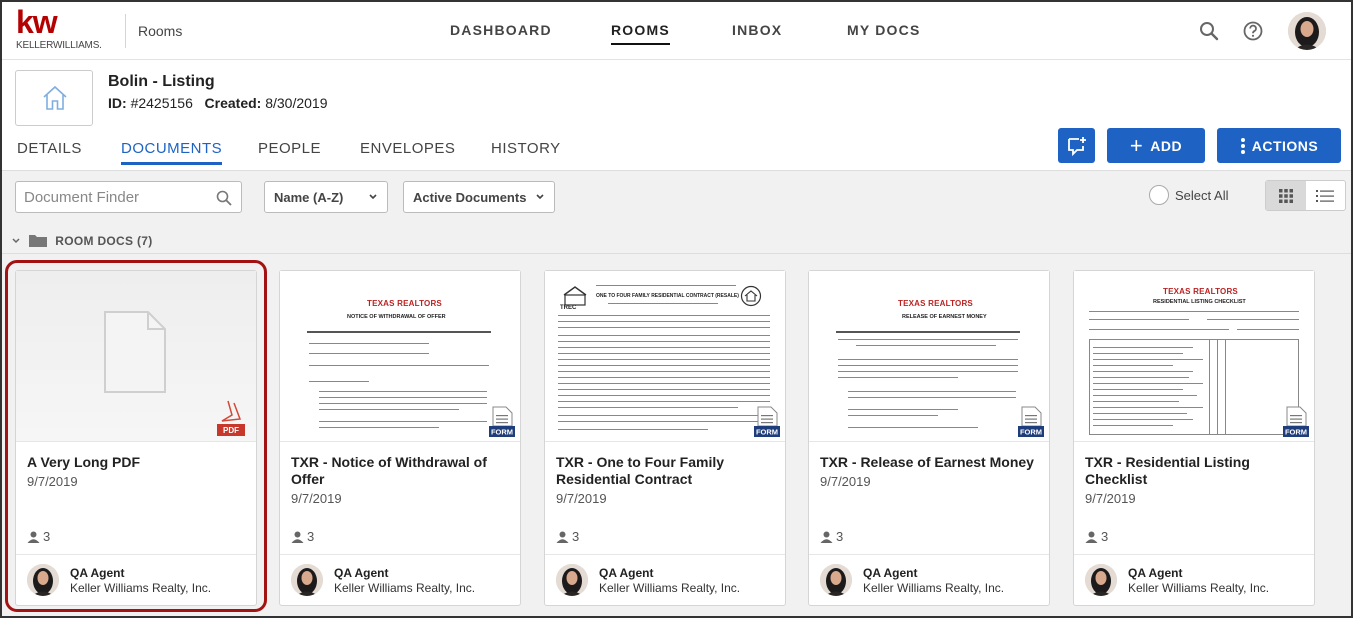  Describe the element at coordinates (1307, 31) in the screenshot. I see `user-avatar` at that location.